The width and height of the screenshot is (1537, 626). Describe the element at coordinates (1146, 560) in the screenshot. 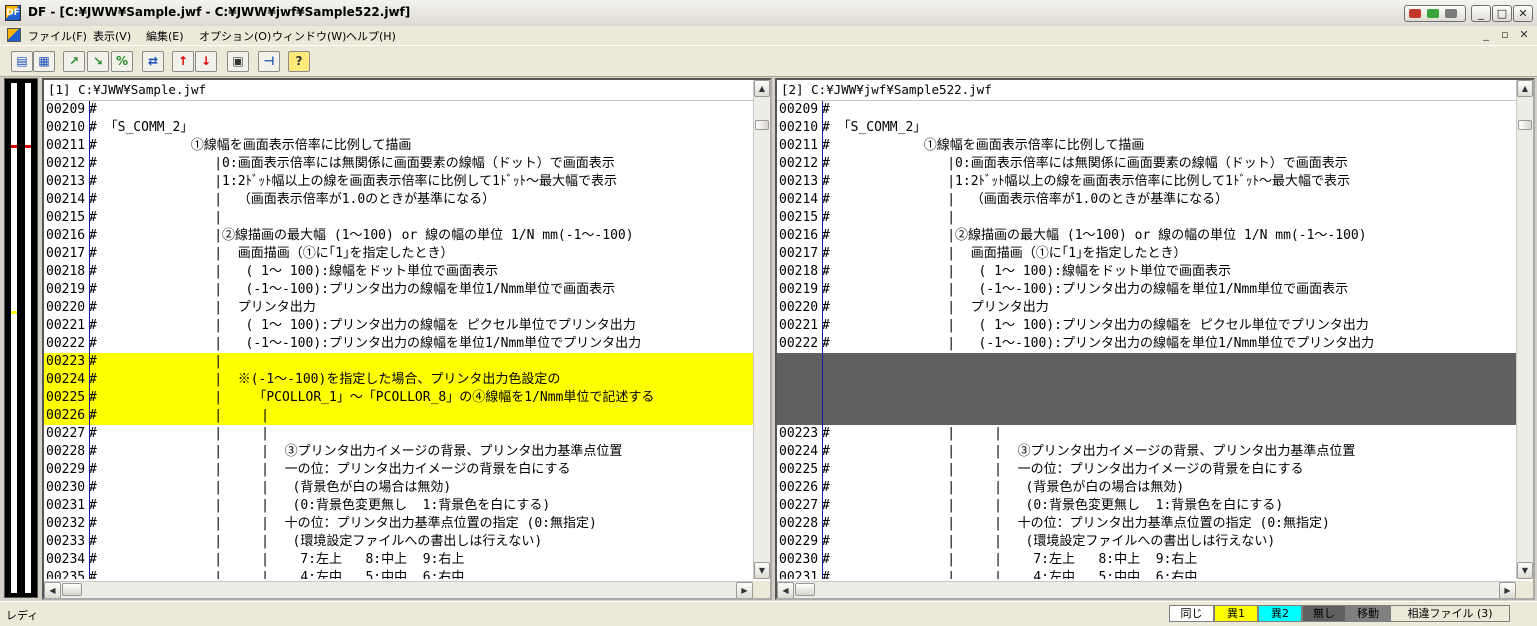

I see `diff-line: 00230 # | | 7:左上 8:中上 9:右上` at that location.